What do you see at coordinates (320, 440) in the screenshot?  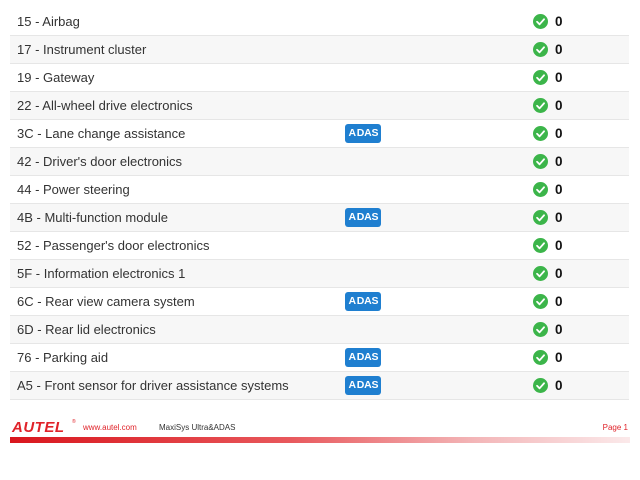 I see `footer-accent-bar` at bounding box center [320, 440].